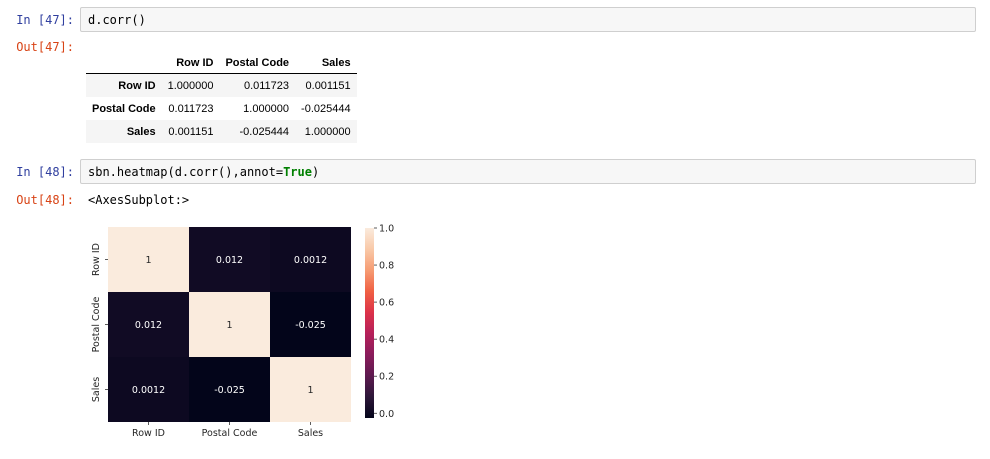  What do you see at coordinates (45, 172) in the screenshot?
I see `input-prompt: In [48]:` at bounding box center [45, 172].